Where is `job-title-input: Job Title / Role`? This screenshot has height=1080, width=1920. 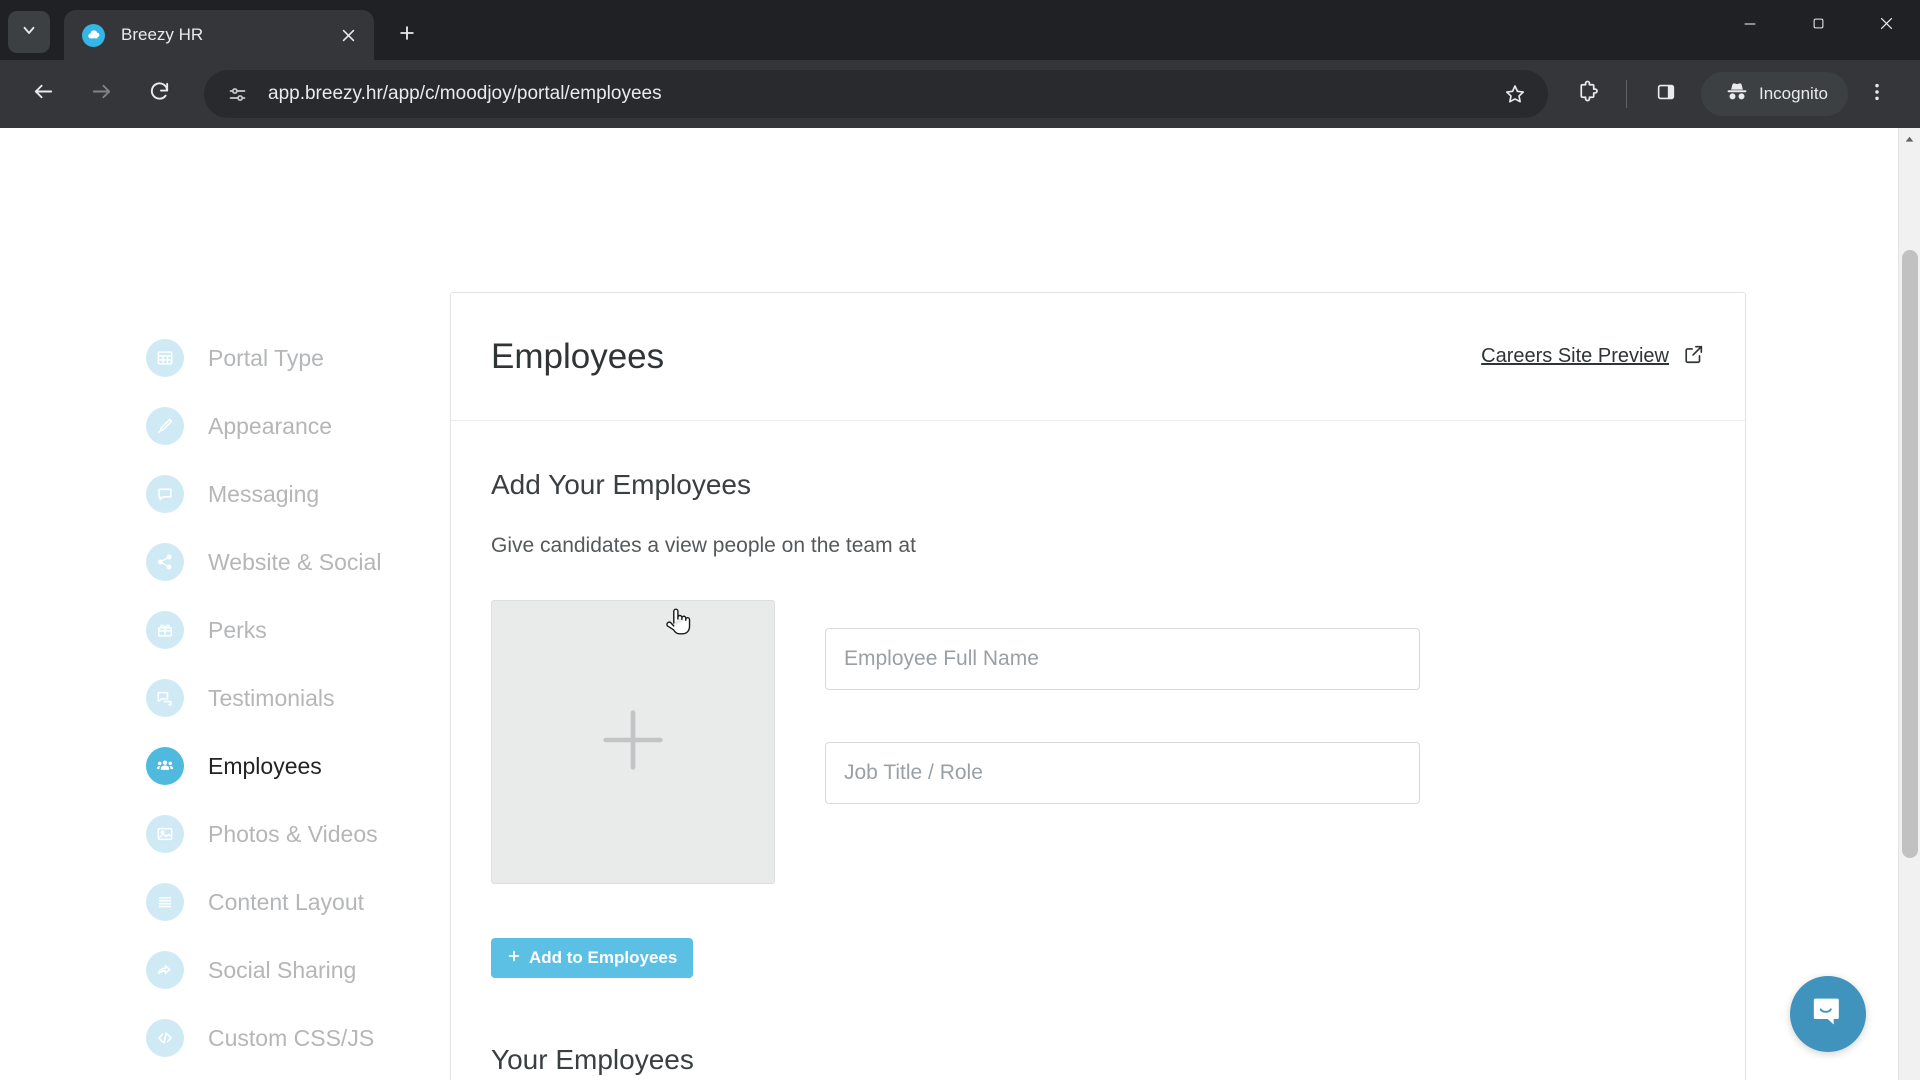 job-title-input: Job Title / Role is located at coordinates (1122, 773).